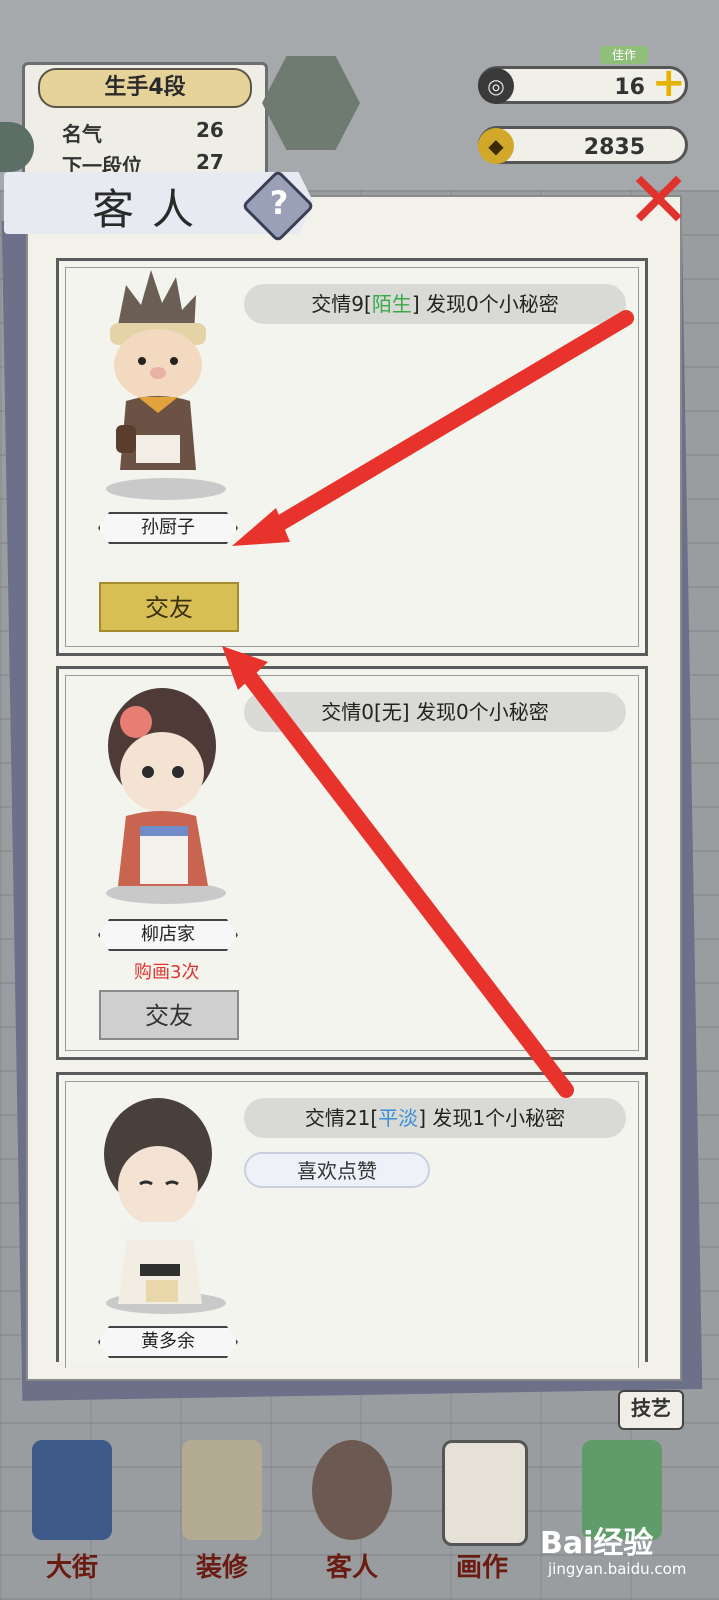 The width and height of the screenshot is (719, 1600). Describe the element at coordinates (72, 1490) in the screenshot. I see `gate-icon` at that location.